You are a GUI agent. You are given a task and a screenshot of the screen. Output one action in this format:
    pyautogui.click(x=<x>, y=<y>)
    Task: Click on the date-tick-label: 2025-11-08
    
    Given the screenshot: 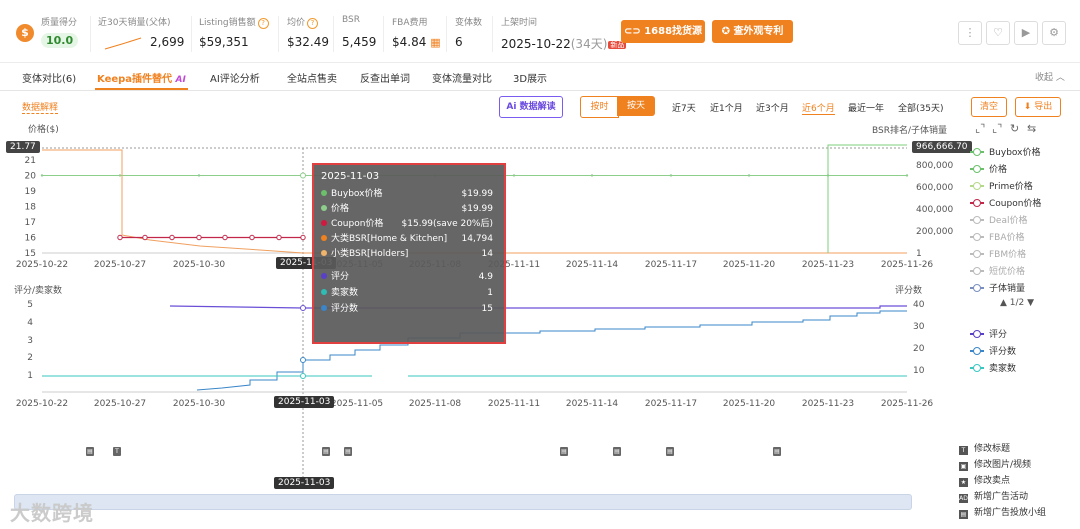 What is the action you would take?
    pyautogui.click(x=435, y=404)
    